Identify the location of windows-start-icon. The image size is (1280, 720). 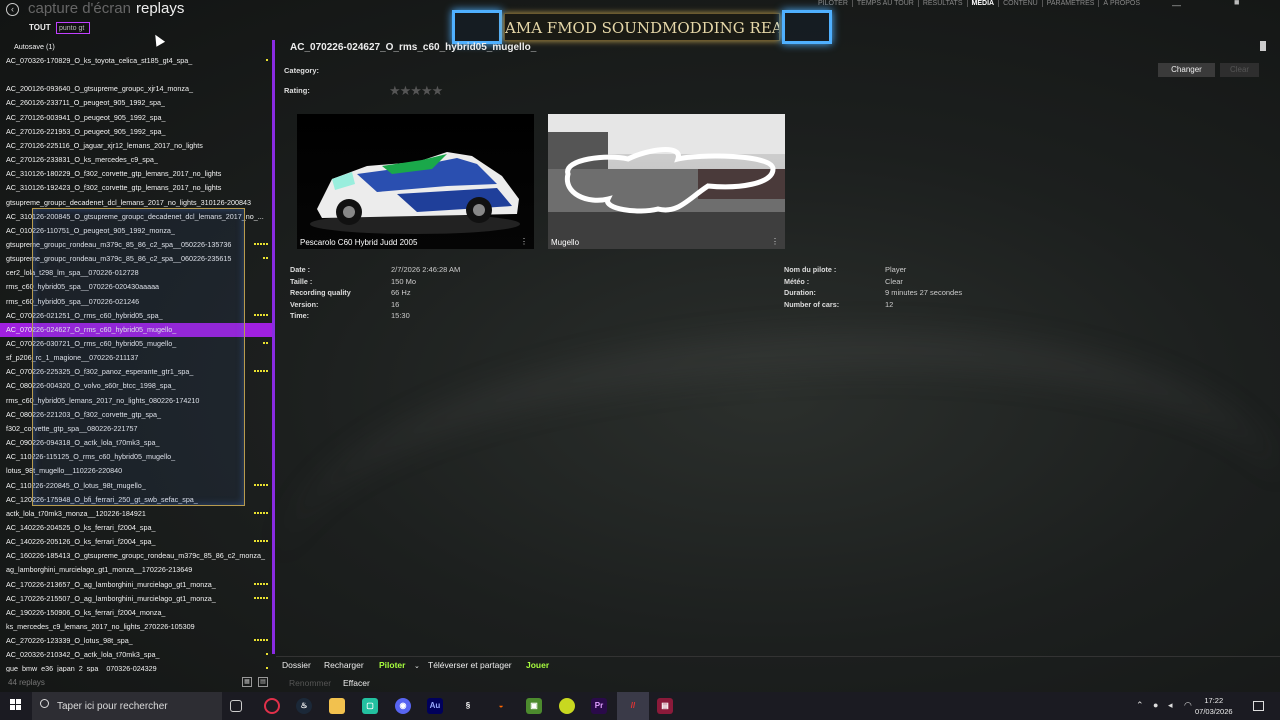
(16, 705).